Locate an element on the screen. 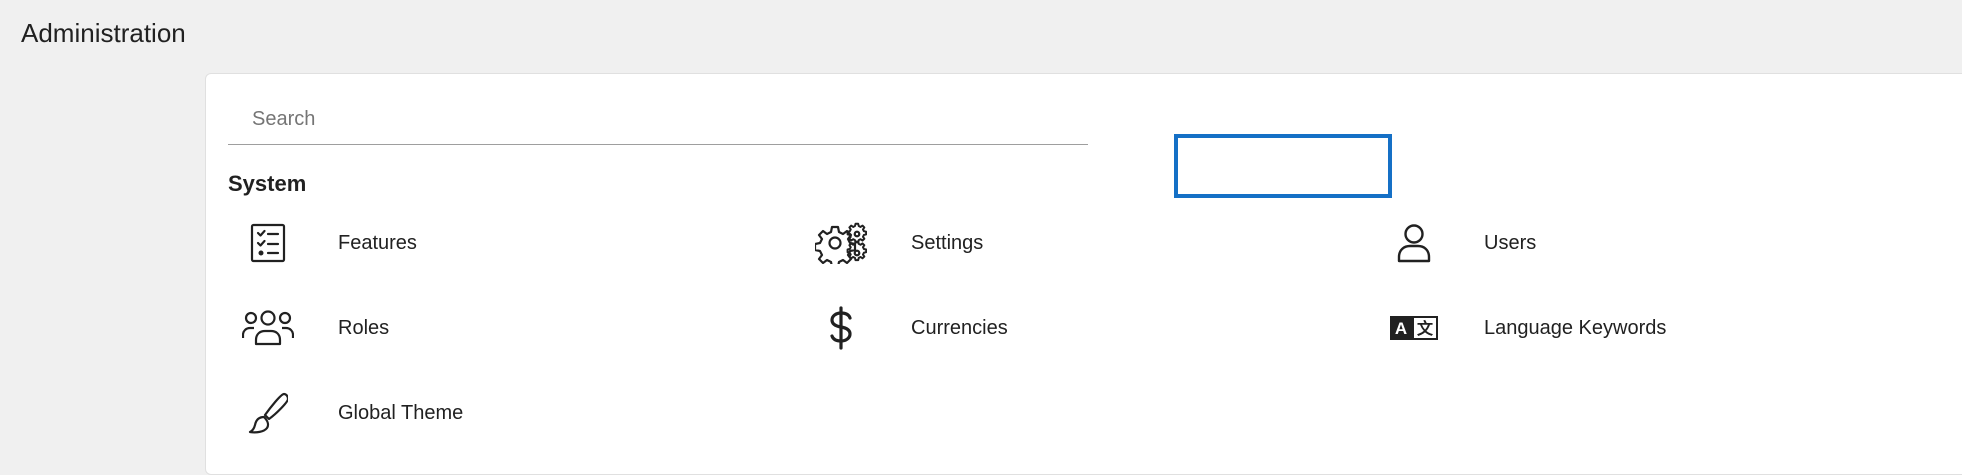 The width and height of the screenshot is (1962, 475). menu-item-currencies: Currencies is located at coordinates (904, 328).